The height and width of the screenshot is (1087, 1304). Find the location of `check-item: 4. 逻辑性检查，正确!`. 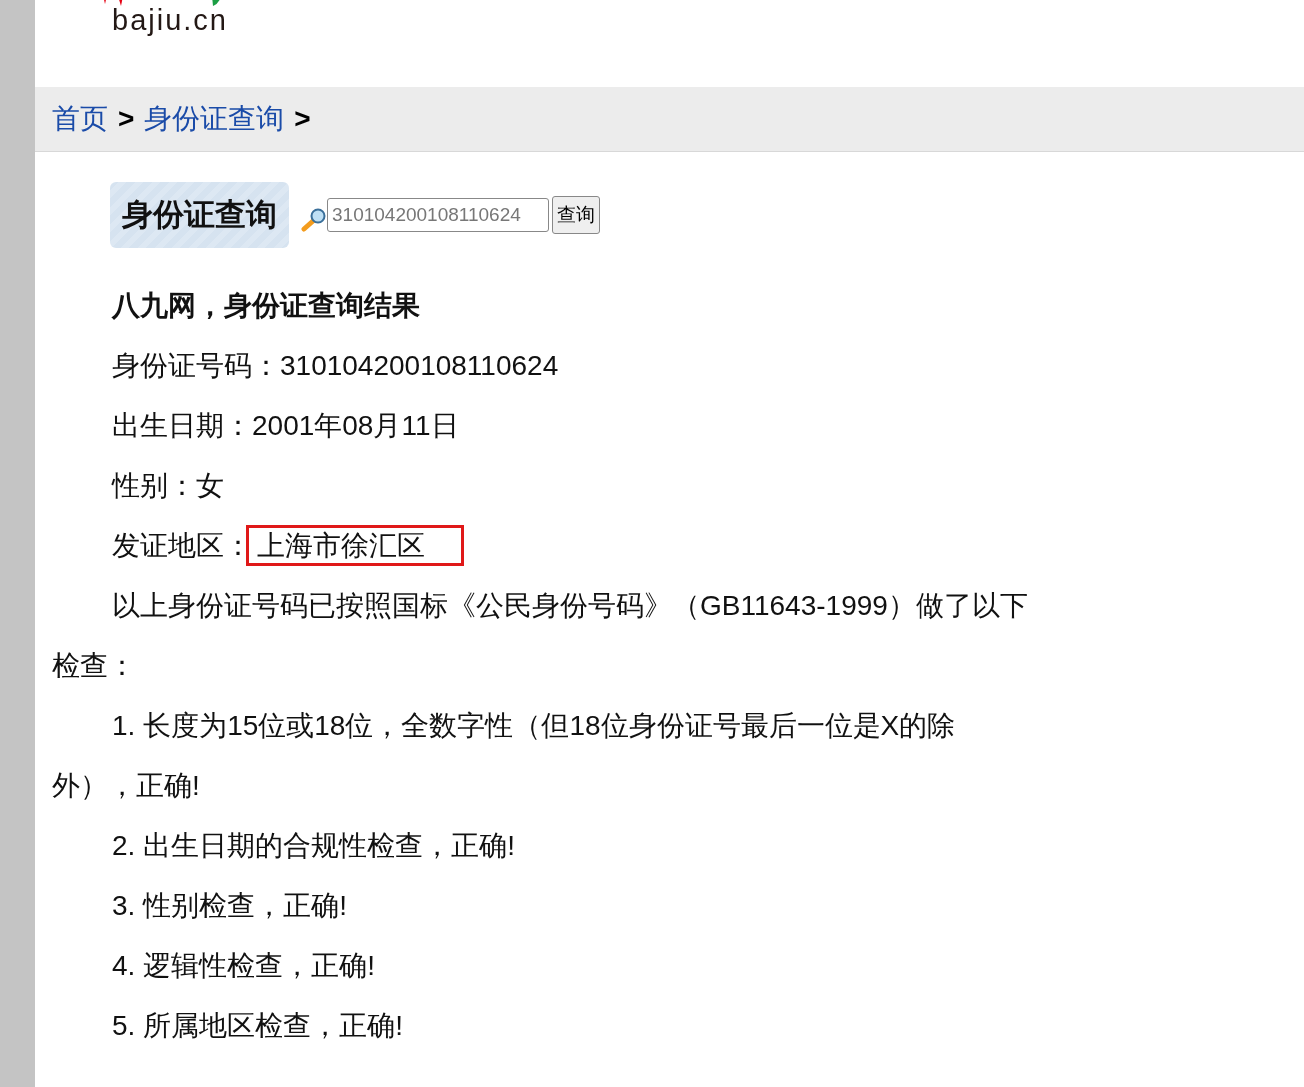

check-item: 4. 逻辑性检查，正确! is located at coordinates (243, 966).